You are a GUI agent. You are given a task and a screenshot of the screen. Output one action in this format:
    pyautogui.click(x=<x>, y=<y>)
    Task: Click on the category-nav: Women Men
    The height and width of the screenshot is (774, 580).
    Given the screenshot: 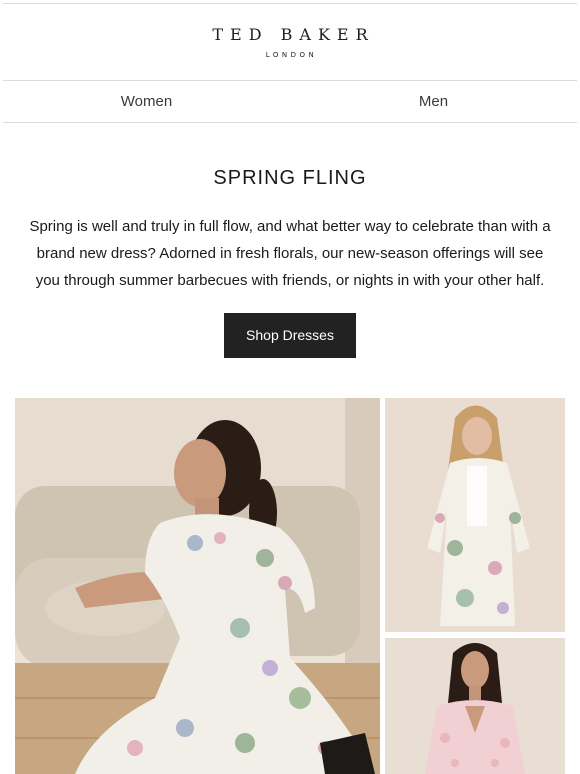 What is the action you would take?
    pyautogui.click(x=290, y=102)
    